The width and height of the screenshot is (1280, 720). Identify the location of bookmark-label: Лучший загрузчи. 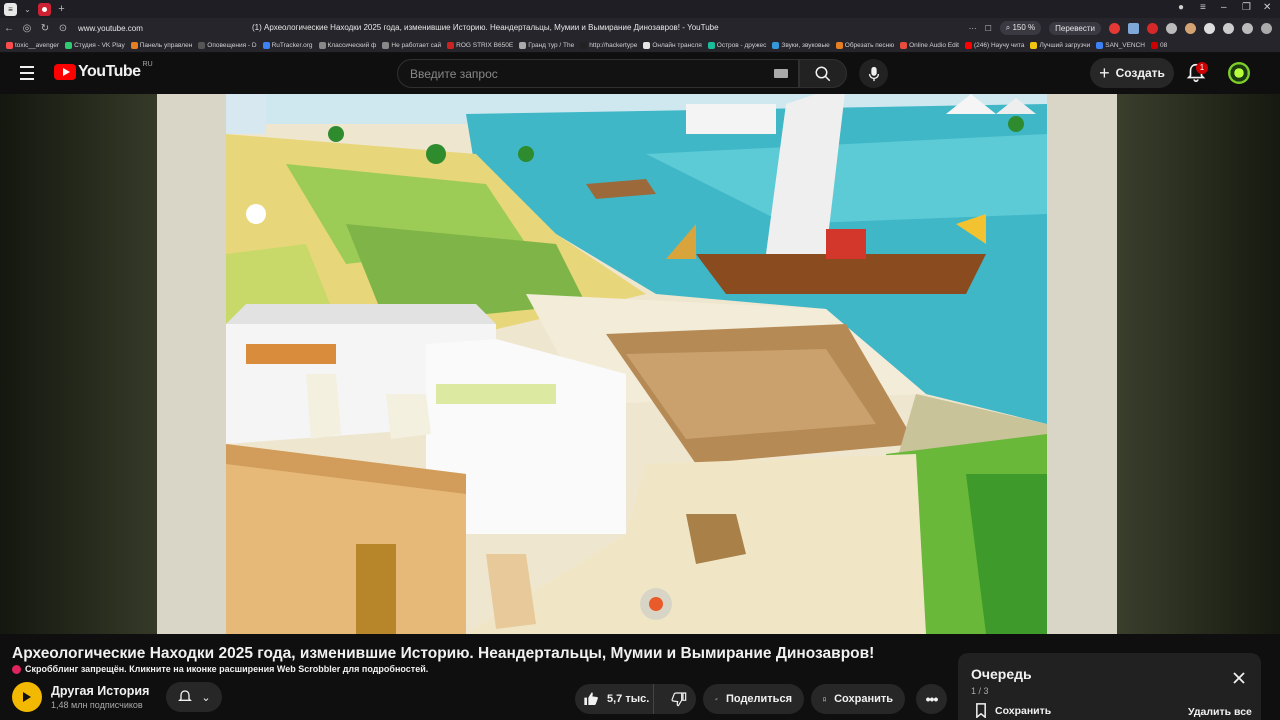
(1065, 45).